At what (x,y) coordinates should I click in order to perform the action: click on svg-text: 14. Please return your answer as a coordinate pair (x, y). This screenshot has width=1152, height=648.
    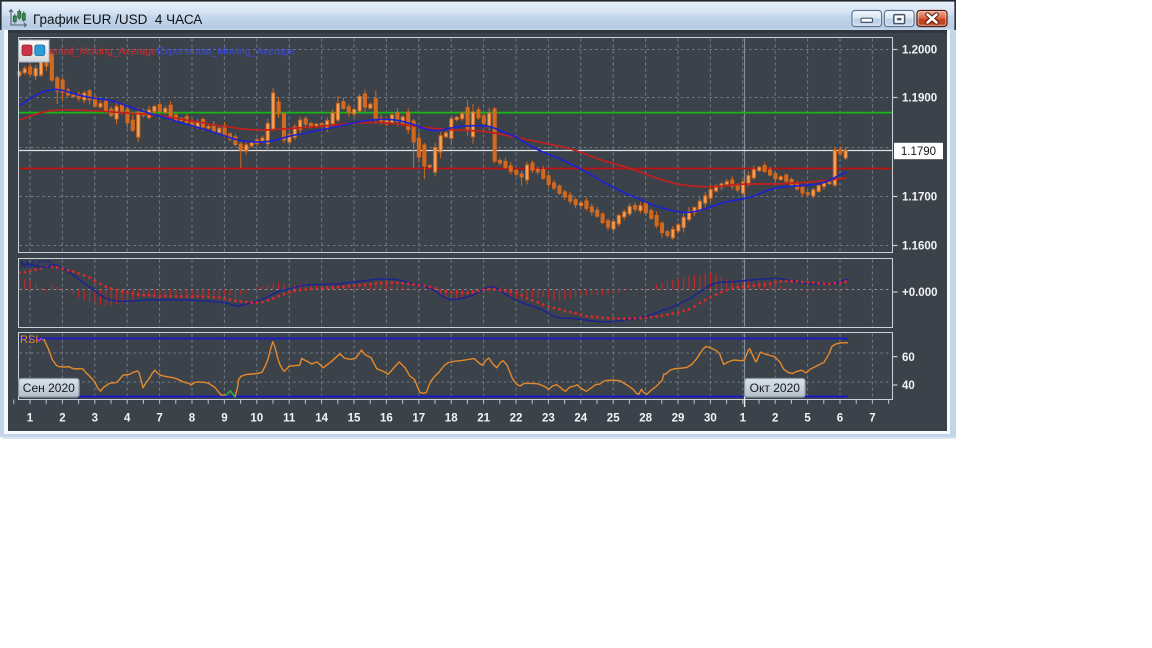
    Looking at the image, I should click on (321, 419).